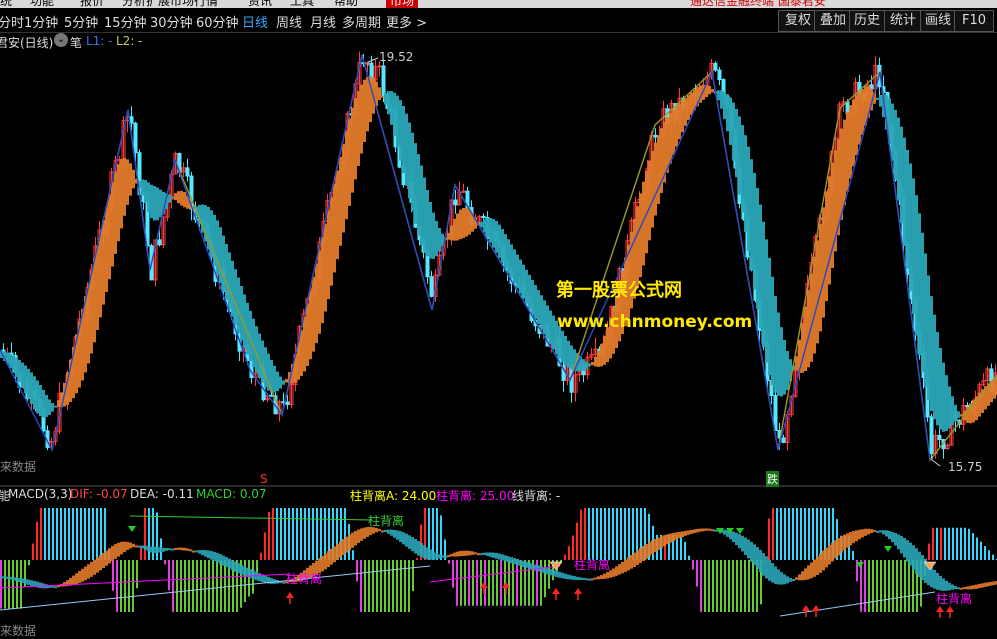 The width and height of the screenshot is (997, 639). What do you see at coordinates (264, 479) in the screenshot?
I see `sell-marker: S` at bounding box center [264, 479].